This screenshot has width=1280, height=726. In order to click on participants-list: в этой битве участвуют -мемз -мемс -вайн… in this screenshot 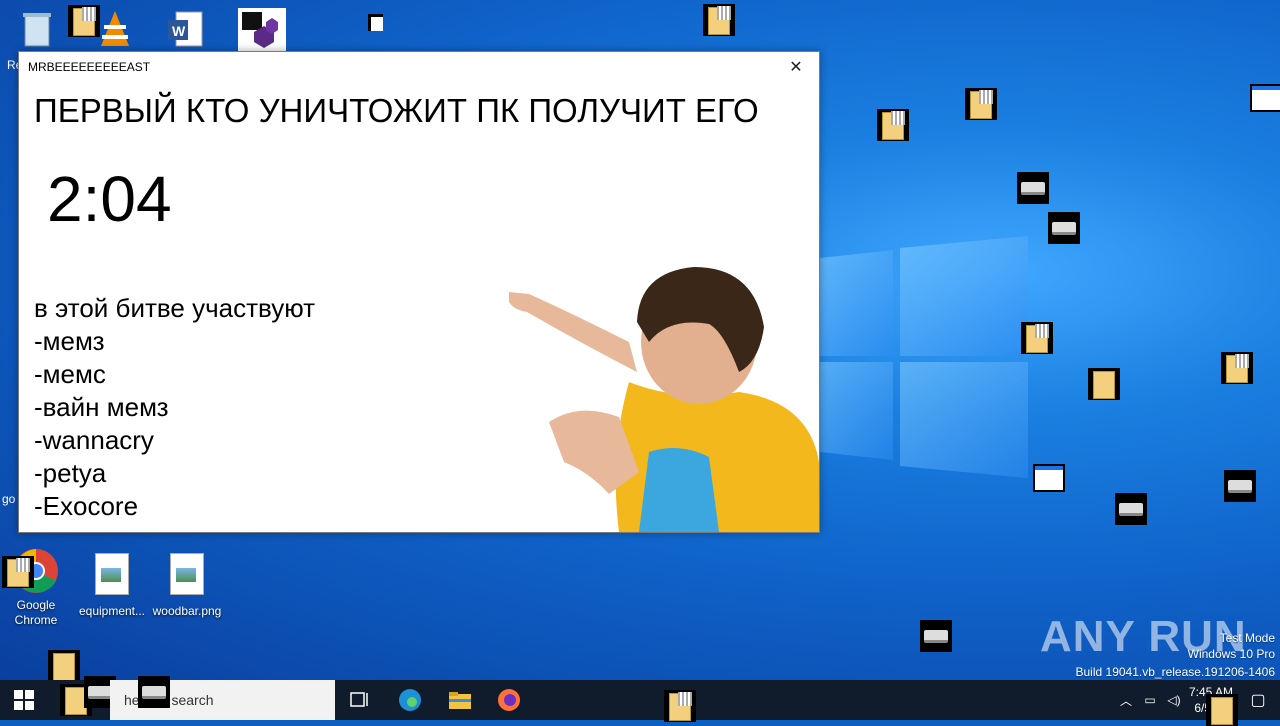, I will do `click(174, 407)`.